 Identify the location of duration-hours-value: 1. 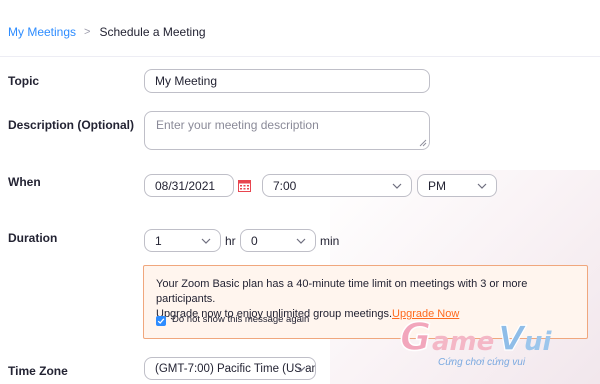
(158, 240).